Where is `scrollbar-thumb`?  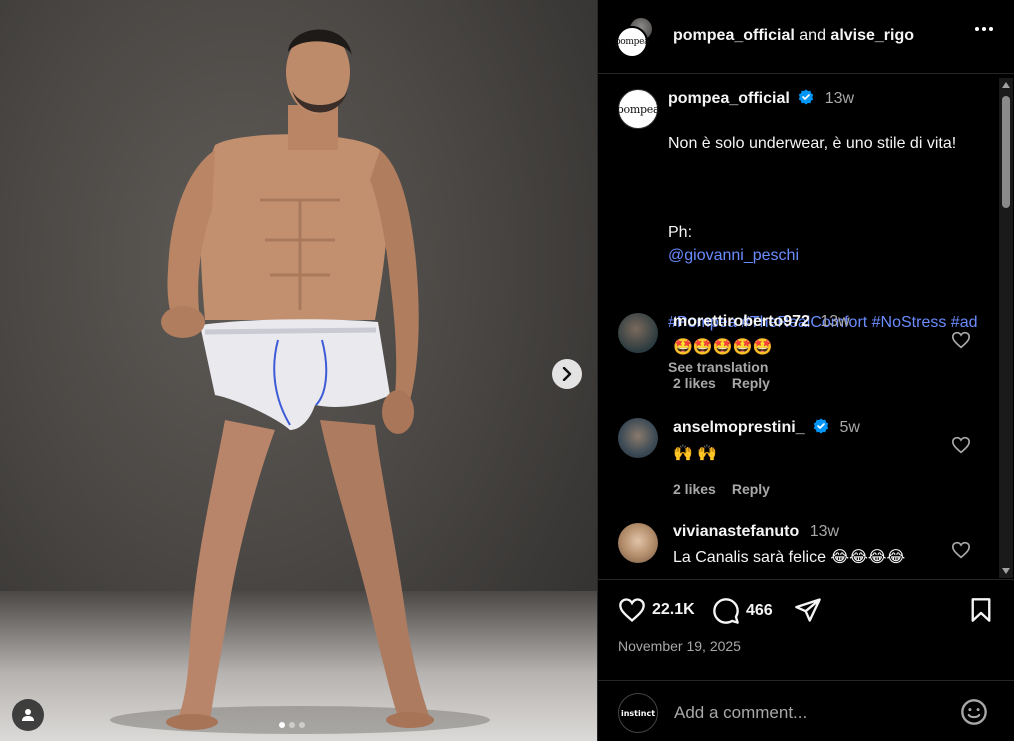
scrollbar-thumb is located at coordinates (1006, 152).